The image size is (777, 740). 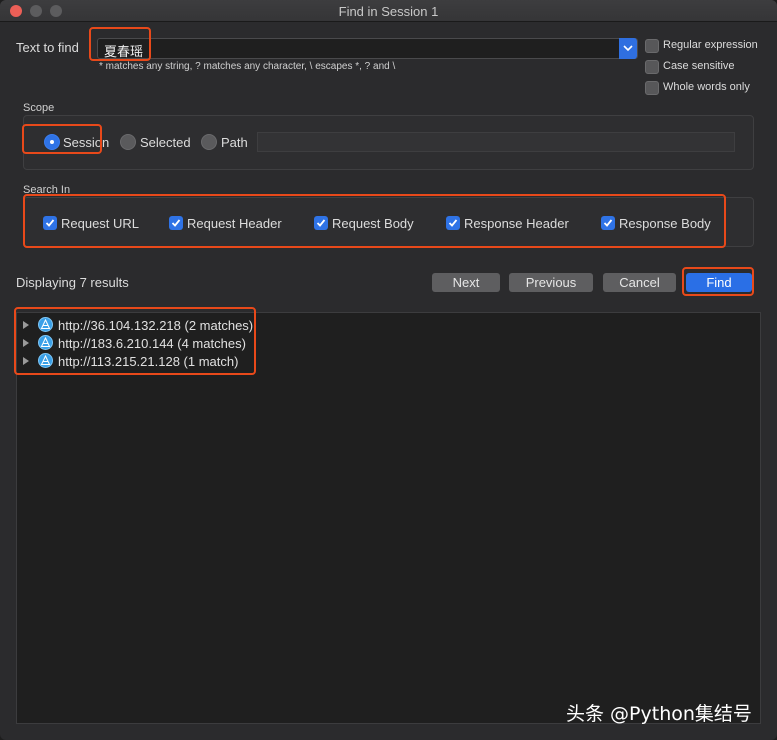 What do you see at coordinates (652, 46) in the screenshot?
I see `regex-checkbox` at bounding box center [652, 46].